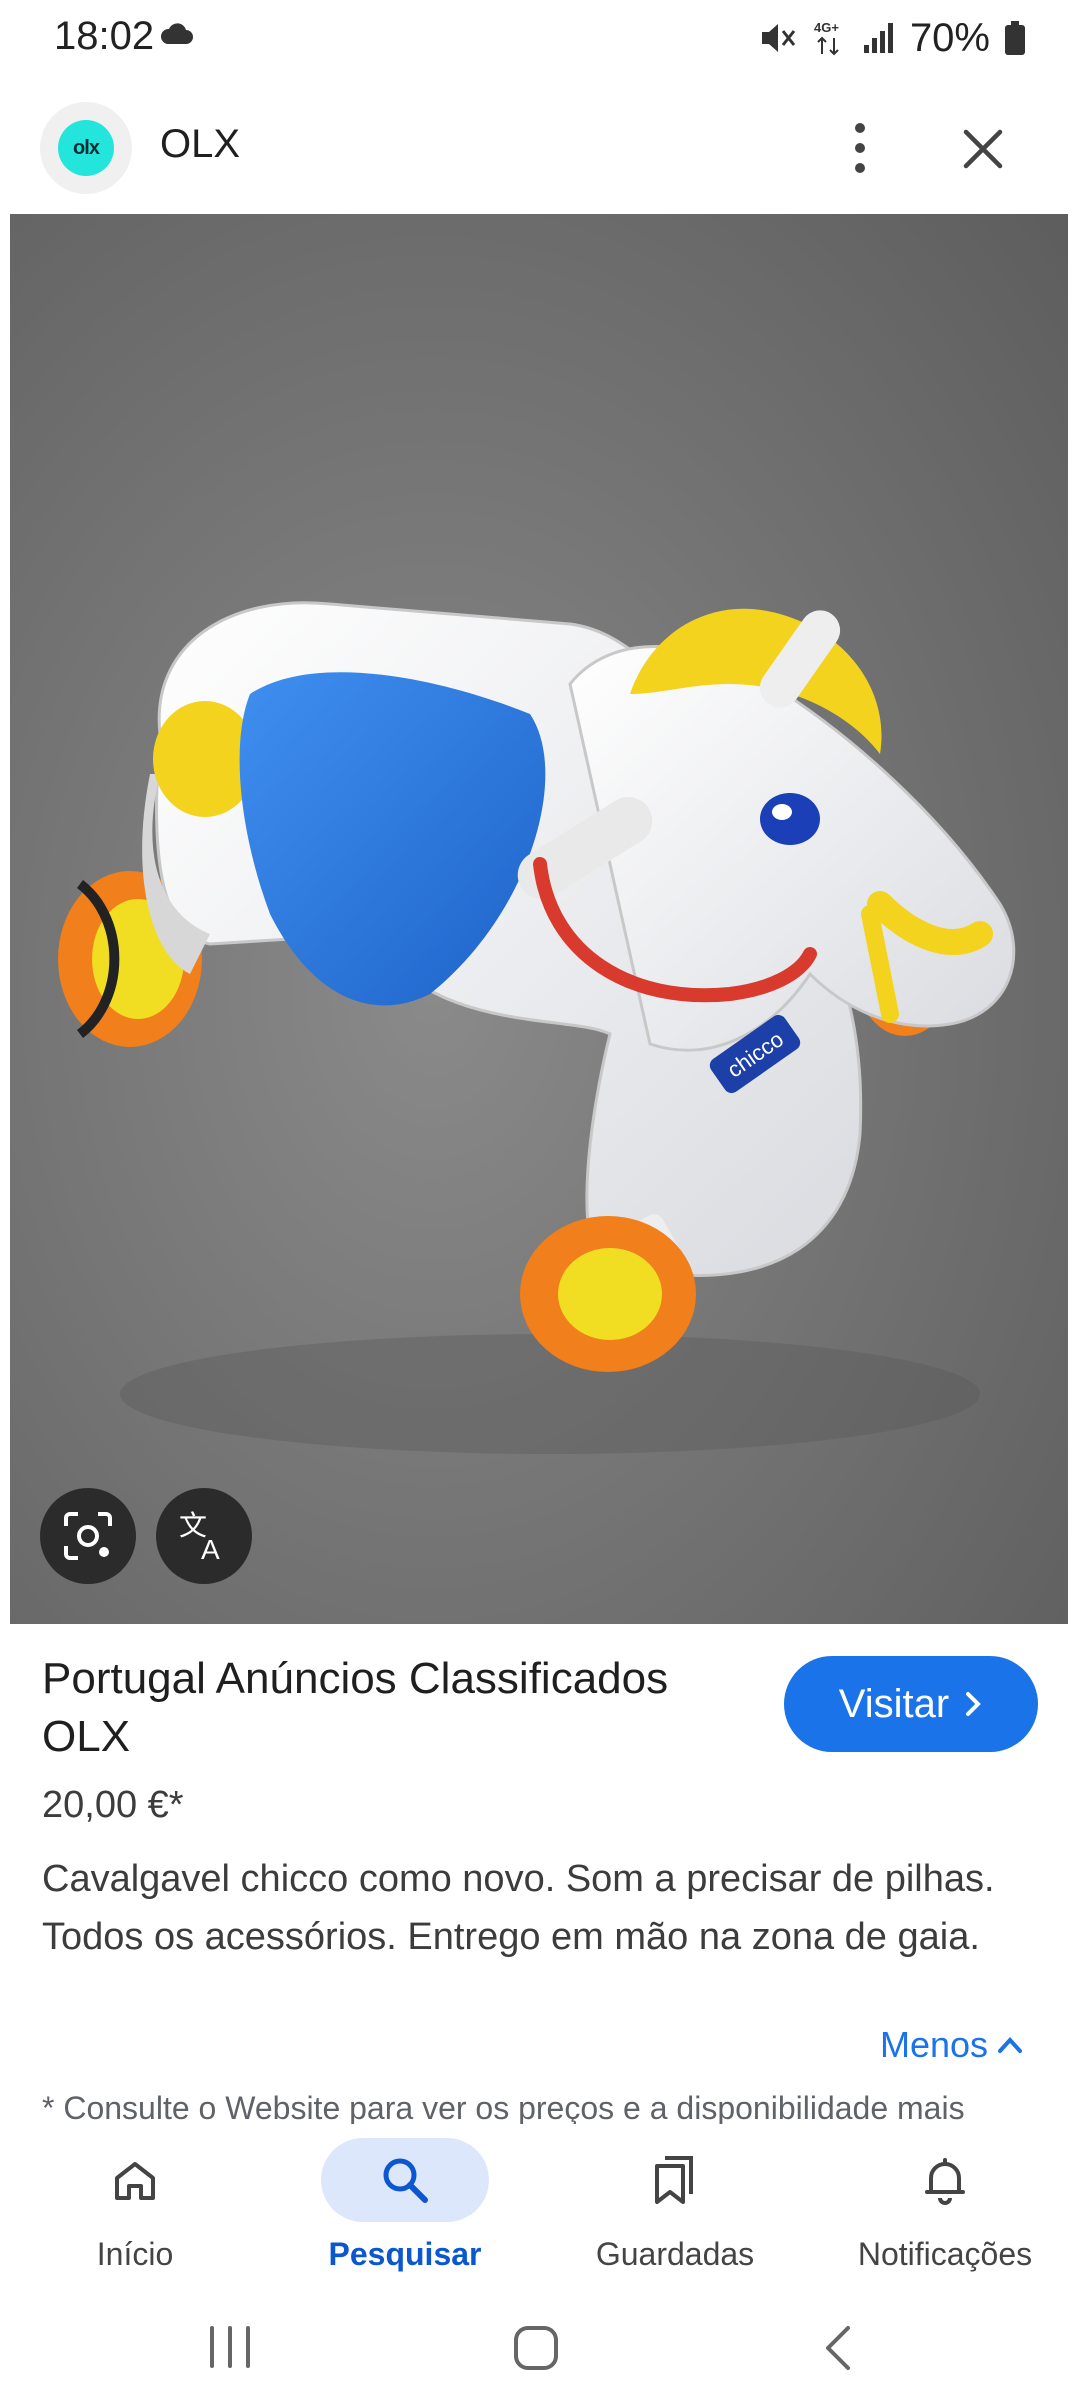 Image resolution: width=1080 pixels, height=2400 pixels. What do you see at coordinates (860, 148) in the screenshot?
I see `more-options-icon` at bounding box center [860, 148].